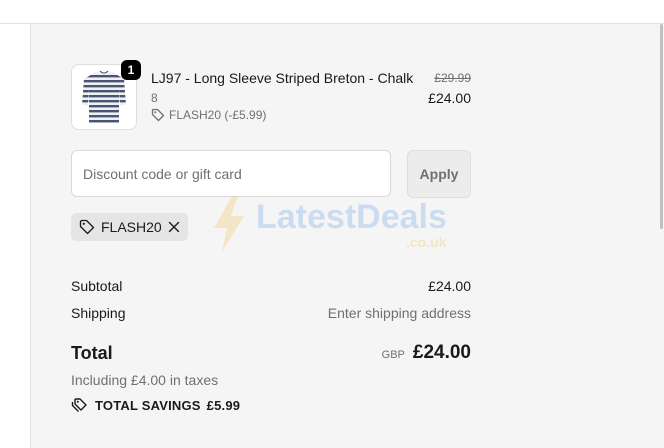 The width and height of the screenshot is (664, 448). I want to click on total-savings-label: TOTAL SAVINGS, so click(148, 405).